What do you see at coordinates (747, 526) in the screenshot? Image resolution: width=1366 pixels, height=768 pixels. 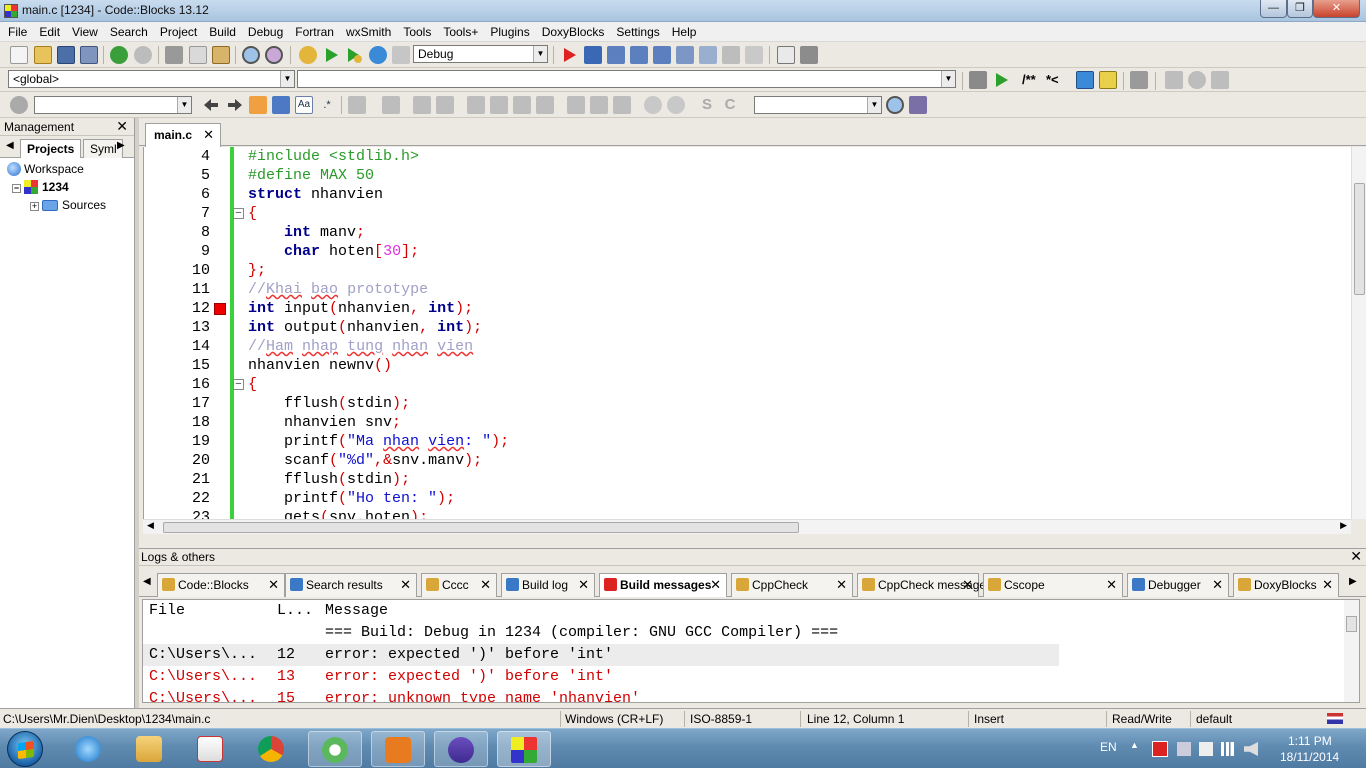 I see `editor-horizontal-scrollbar: ◀ ▶` at bounding box center [747, 526].